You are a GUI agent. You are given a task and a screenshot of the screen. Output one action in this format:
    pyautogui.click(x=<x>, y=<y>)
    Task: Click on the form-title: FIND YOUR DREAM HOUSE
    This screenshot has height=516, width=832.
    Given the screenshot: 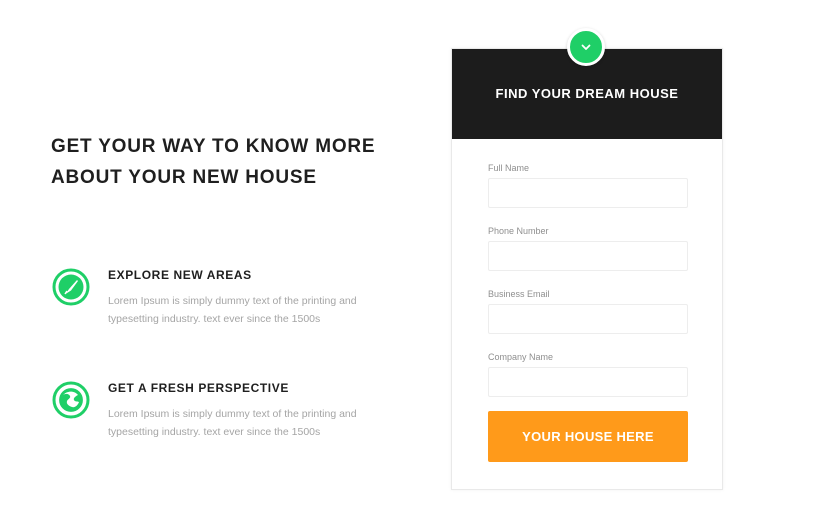 What is the action you would take?
    pyautogui.click(x=587, y=93)
    